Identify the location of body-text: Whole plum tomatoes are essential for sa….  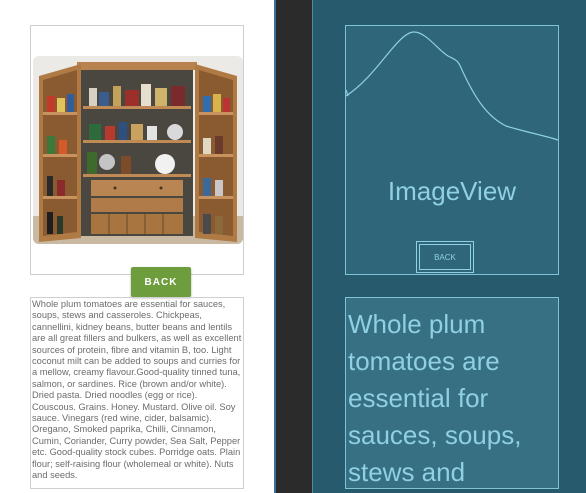
(137, 390).